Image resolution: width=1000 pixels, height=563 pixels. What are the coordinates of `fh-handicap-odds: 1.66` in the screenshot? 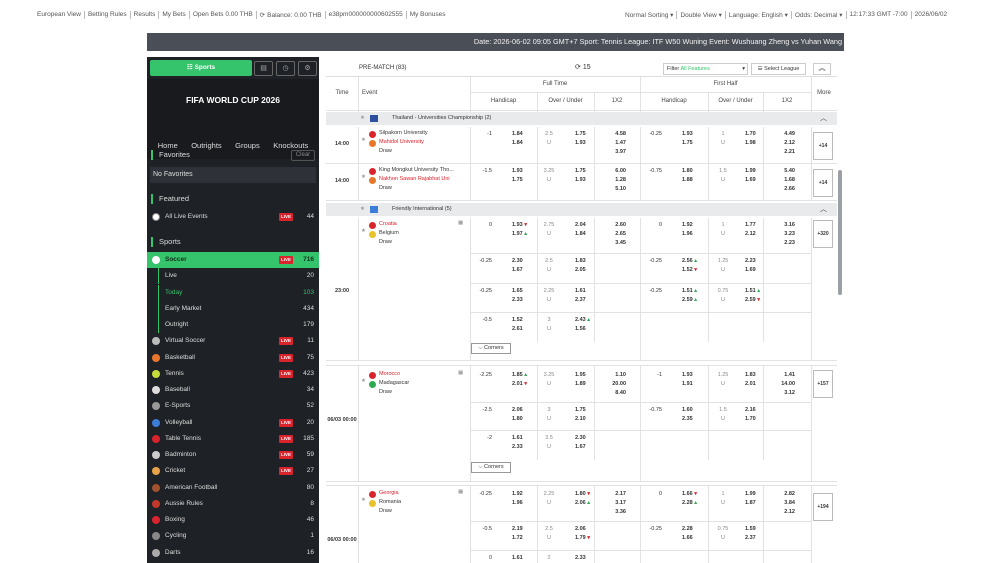 It's located at (687, 538).